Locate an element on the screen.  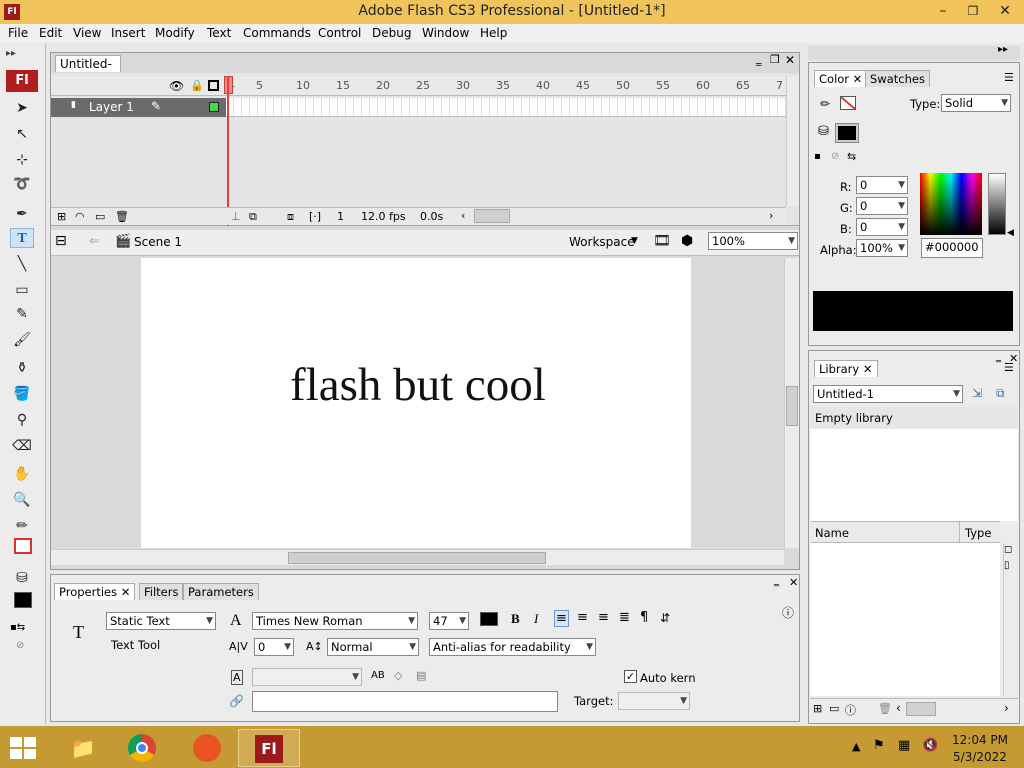
paragraph-icon: ¶ is located at coordinates (644, 617).